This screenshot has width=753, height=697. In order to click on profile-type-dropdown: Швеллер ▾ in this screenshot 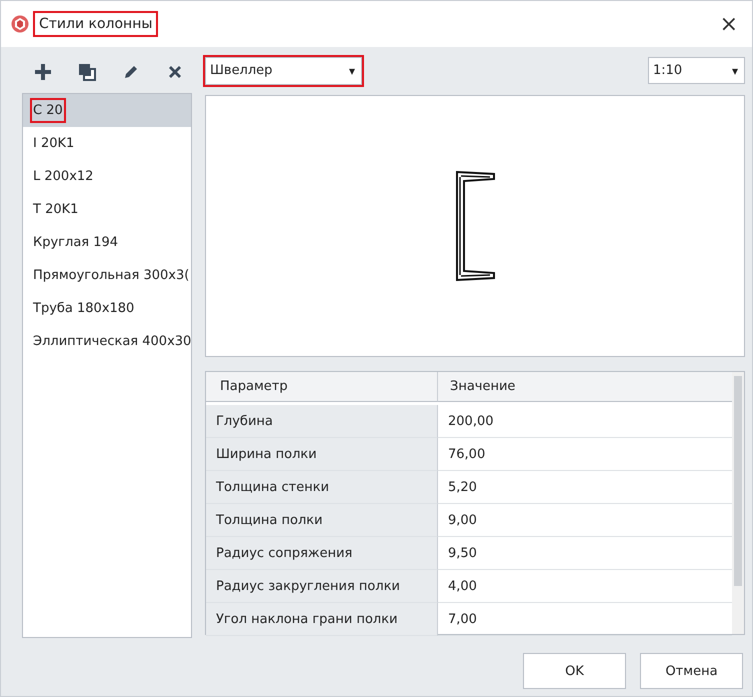, I will do `click(283, 70)`.